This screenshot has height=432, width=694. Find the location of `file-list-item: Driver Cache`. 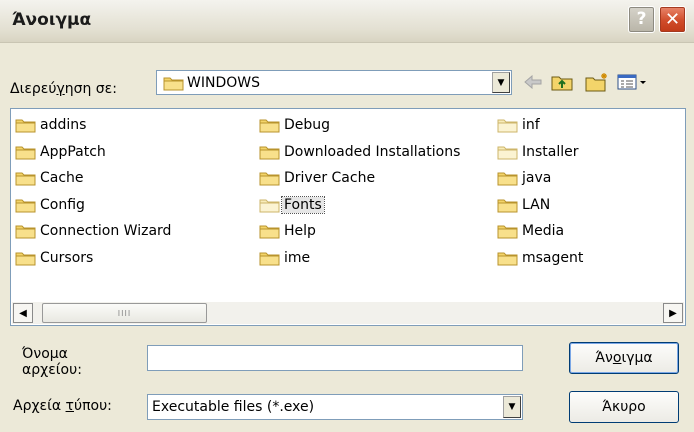

file-list-item: Driver Cache is located at coordinates (318, 178).